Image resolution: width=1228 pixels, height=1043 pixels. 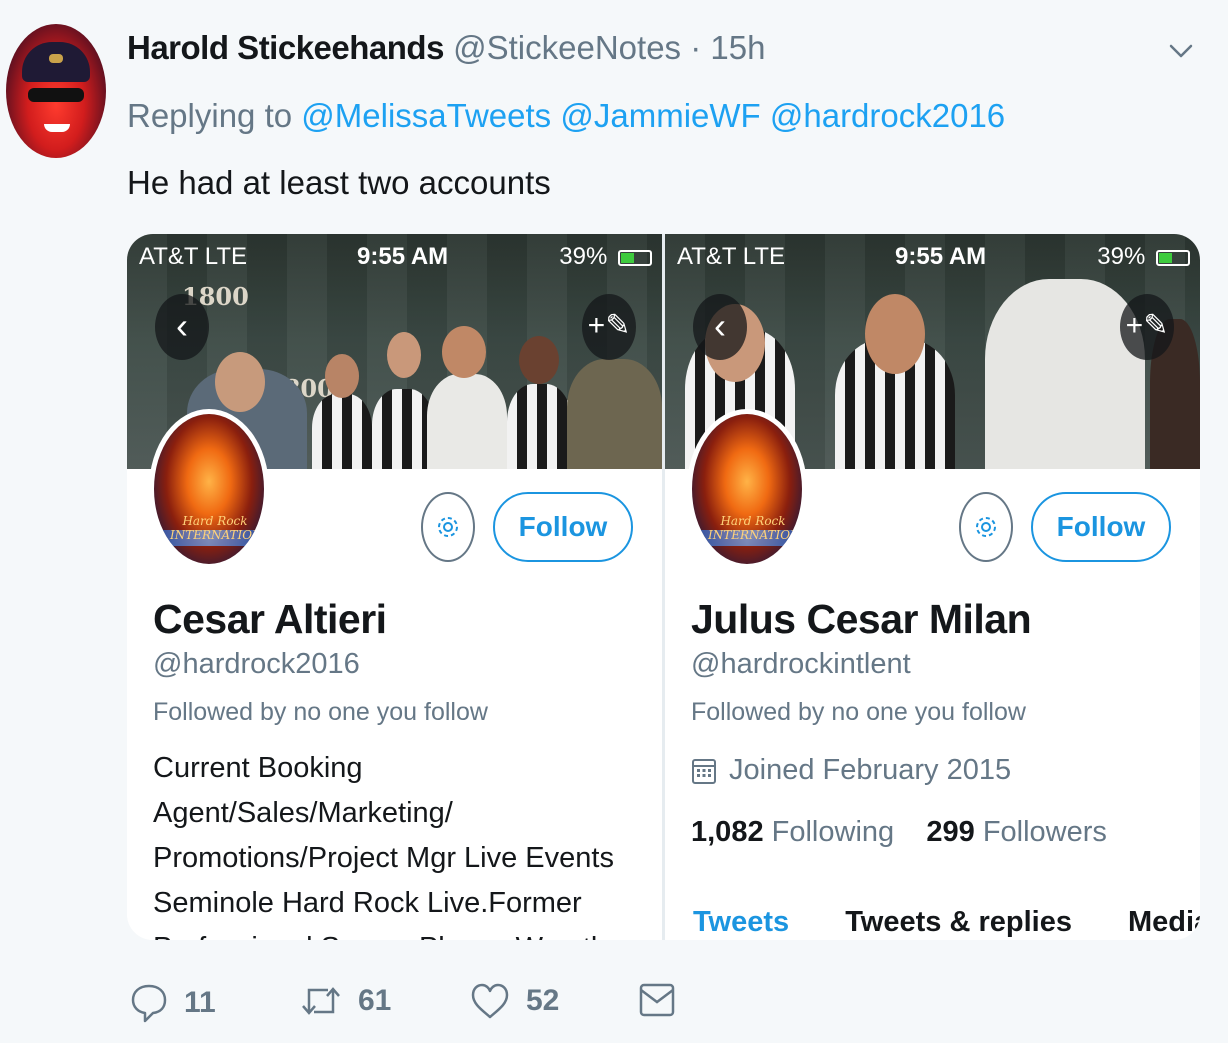 What do you see at coordinates (861, 619) in the screenshot?
I see `profile-name: Julus Cesar Milan` at bounding box center [861, 619].